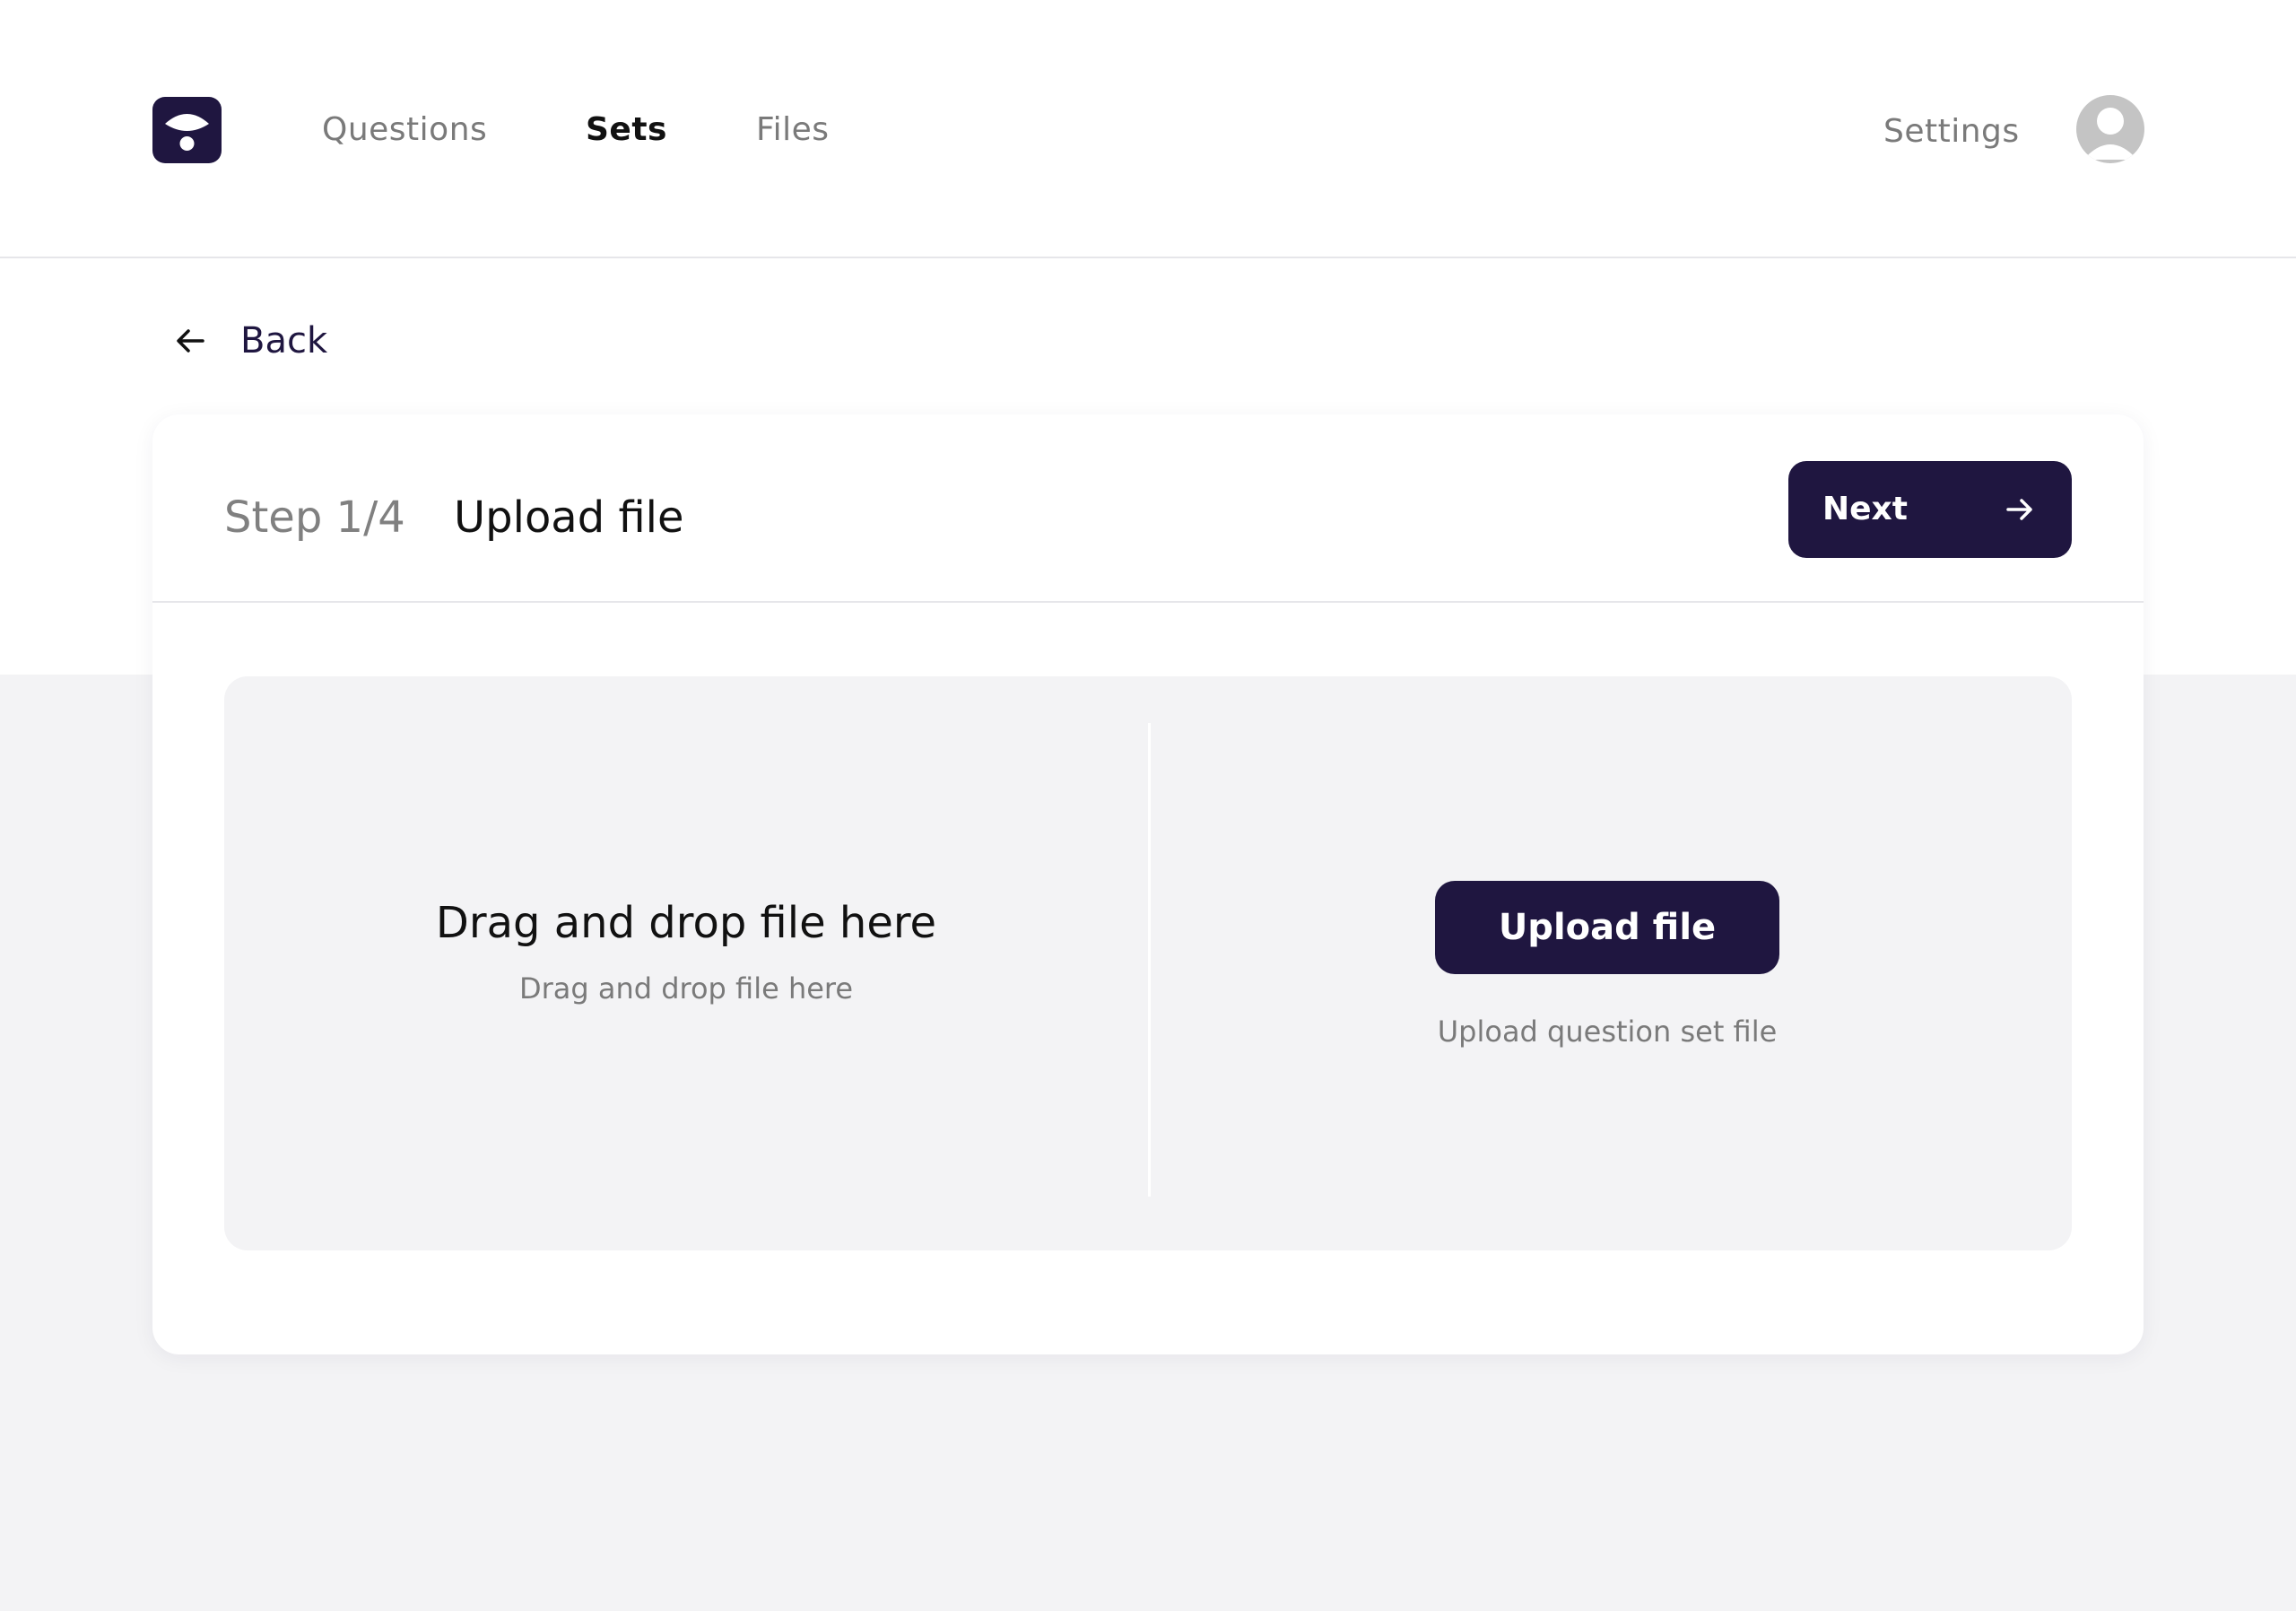  Describe the element at coordinates (2110, 129) in the screenshot. I see `avatar-icon` at that location.